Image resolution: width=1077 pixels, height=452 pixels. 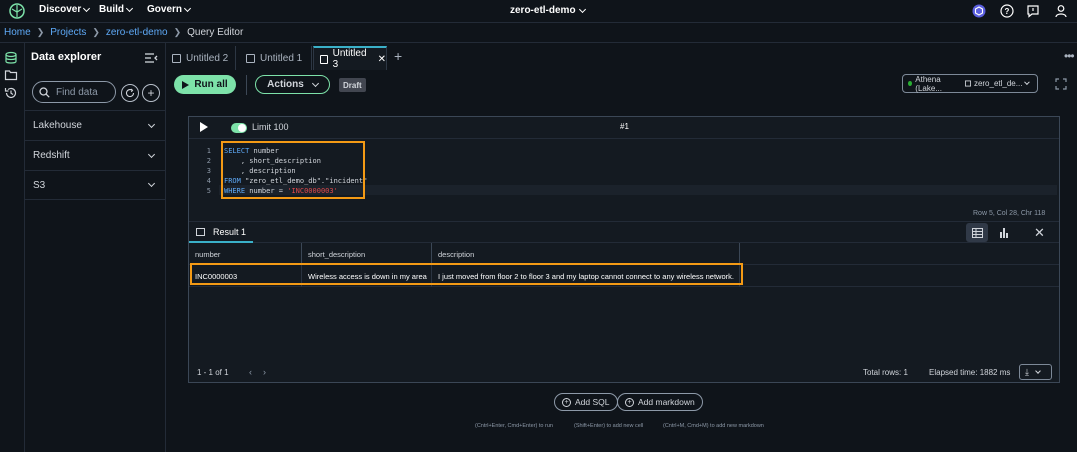 I want to click on menu-govern: Govern, so click(x=169, y=9).